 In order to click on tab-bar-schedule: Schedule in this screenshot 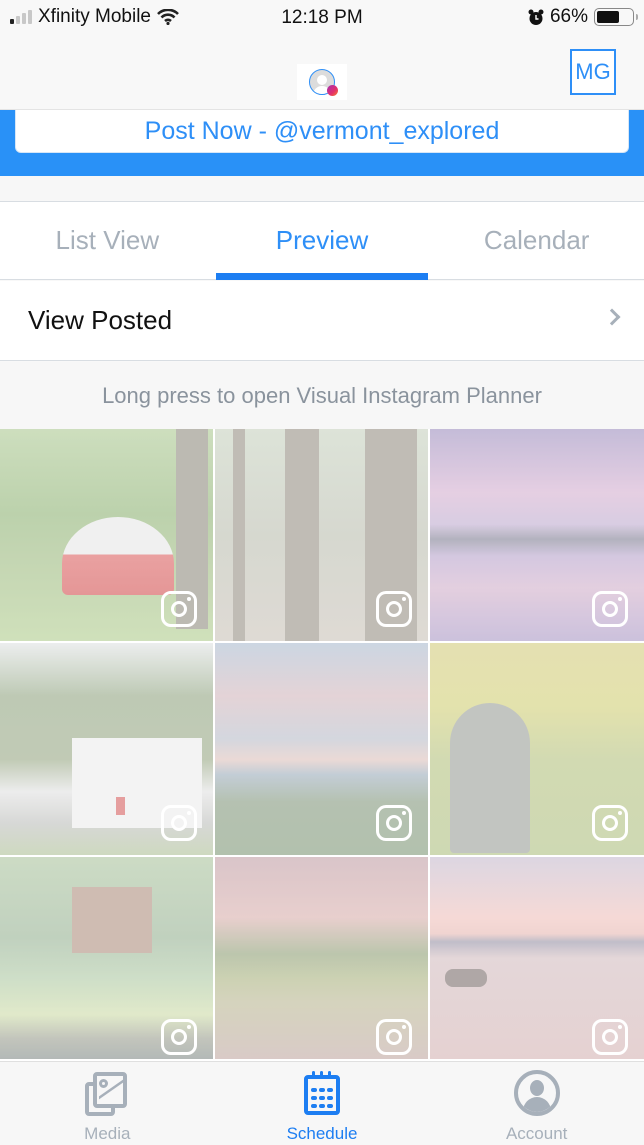, I will do `click(322, 1103)`.